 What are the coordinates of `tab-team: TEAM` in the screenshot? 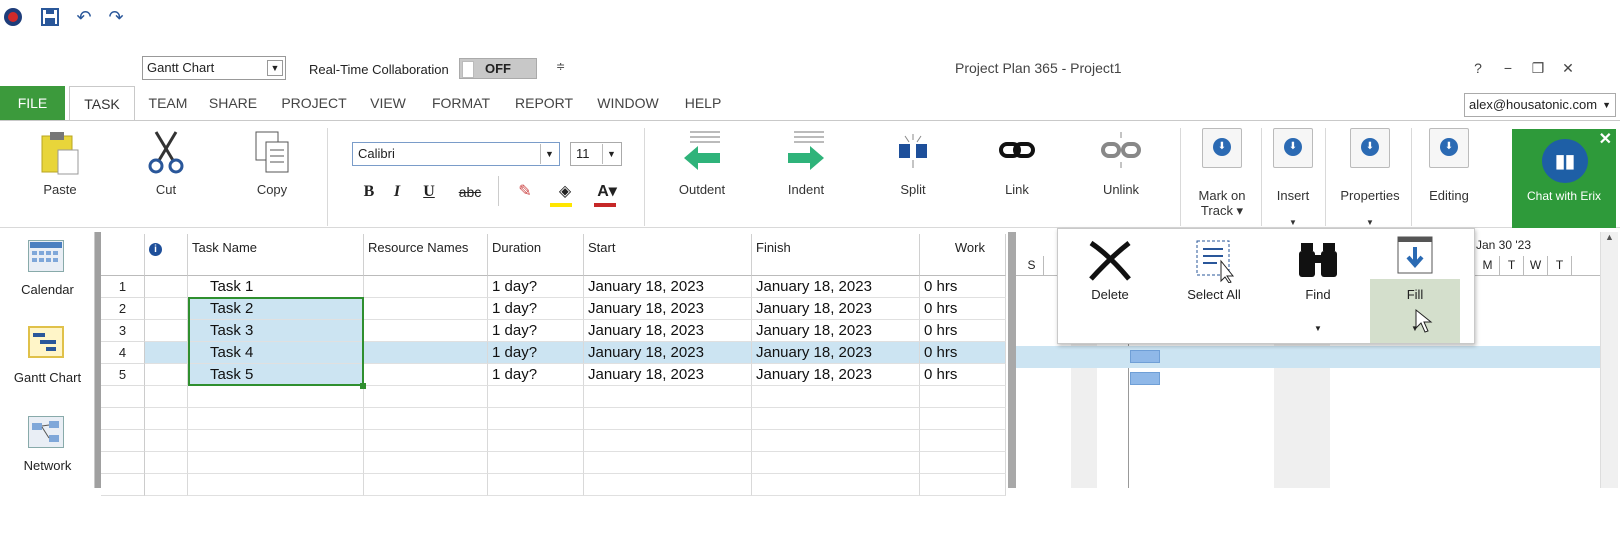 It's located at (168, 103).